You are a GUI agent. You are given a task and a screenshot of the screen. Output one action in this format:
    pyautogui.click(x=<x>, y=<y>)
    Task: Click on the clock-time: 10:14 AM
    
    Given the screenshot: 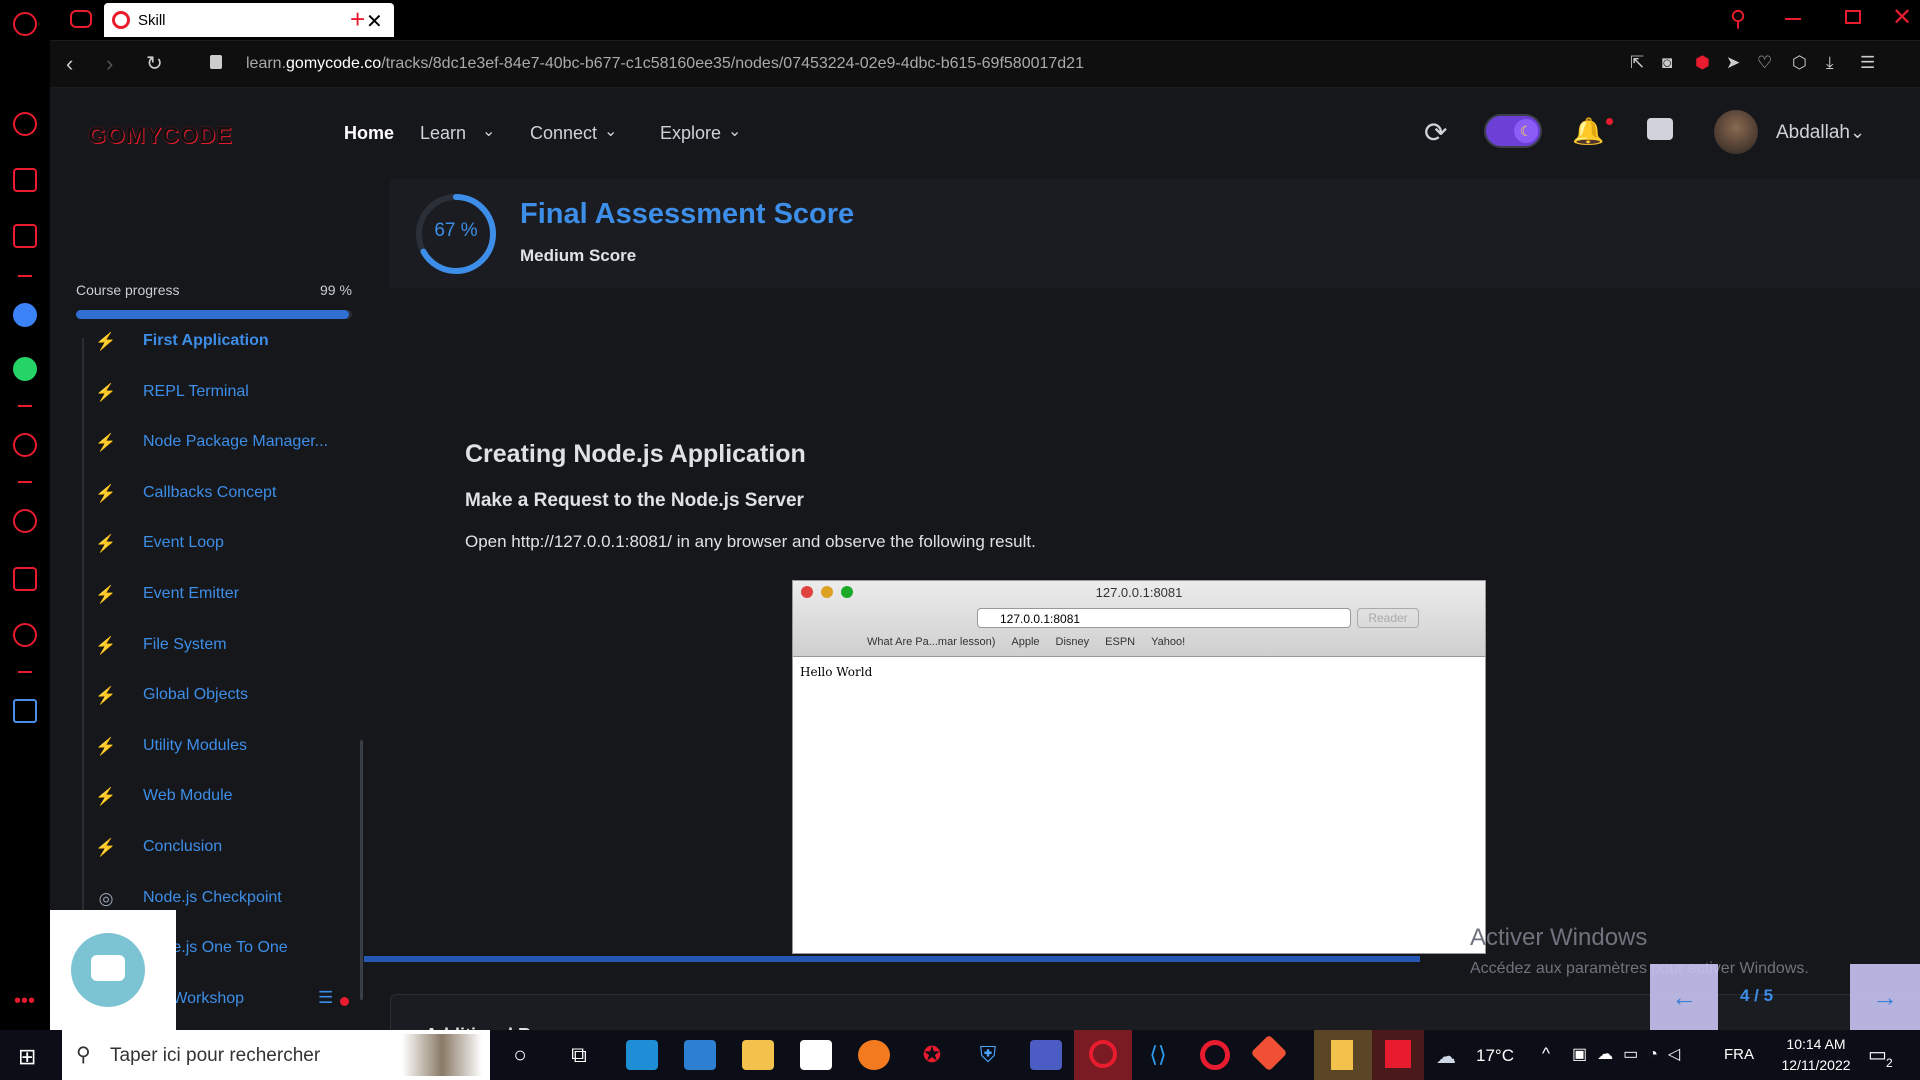 What is the action you would take?
    pyautogui.click(x=1816, y=1044)
    